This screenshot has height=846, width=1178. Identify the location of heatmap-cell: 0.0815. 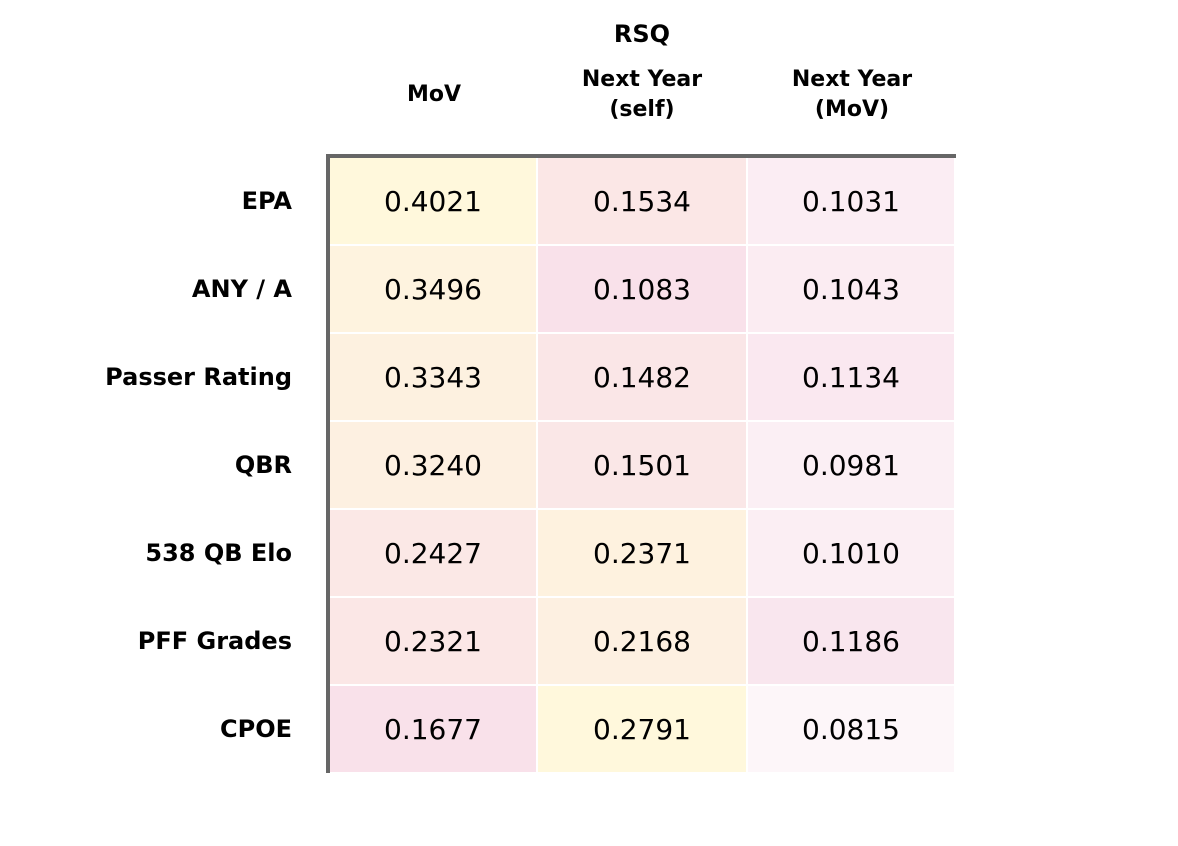
(852, 730).